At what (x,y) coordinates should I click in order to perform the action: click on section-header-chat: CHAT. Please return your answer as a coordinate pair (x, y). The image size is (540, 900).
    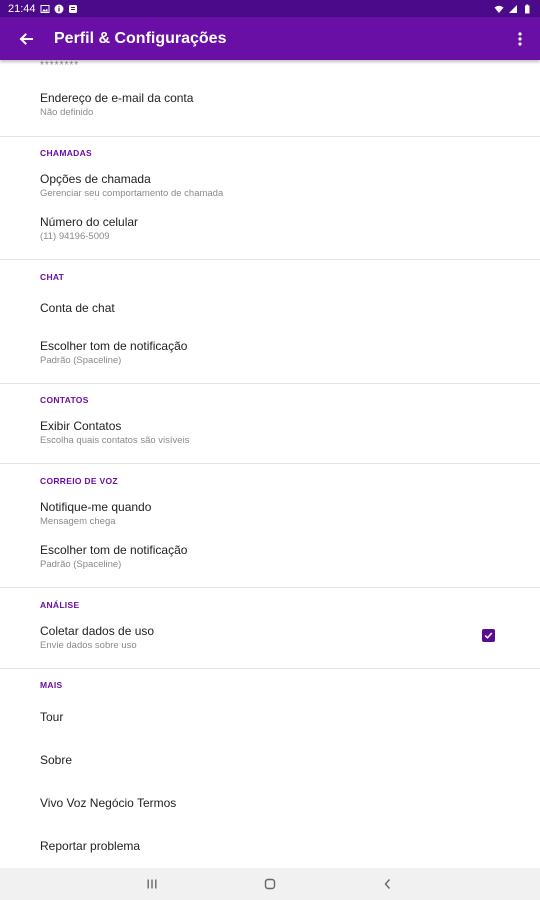
    Looking at the image, I should click on (52, 277).